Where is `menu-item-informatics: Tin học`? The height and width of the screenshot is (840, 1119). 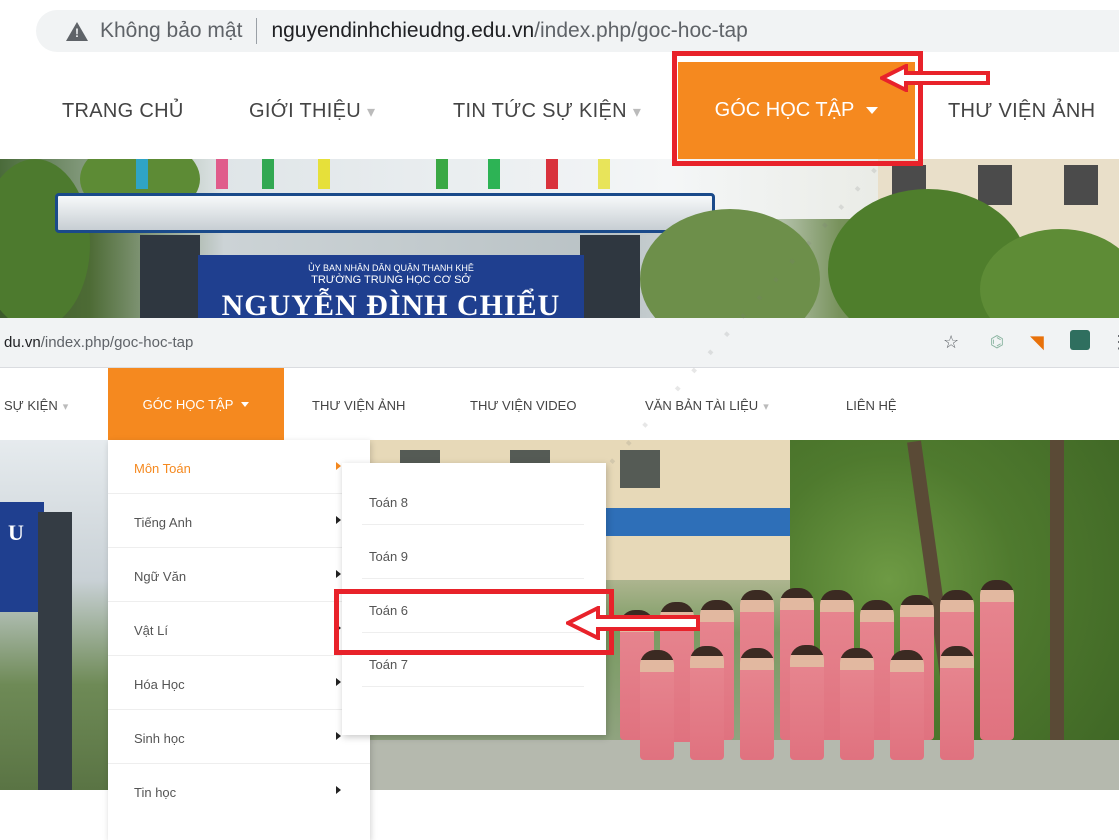
menu-item-informatics: Tin học is located at coordinates (239, 791).